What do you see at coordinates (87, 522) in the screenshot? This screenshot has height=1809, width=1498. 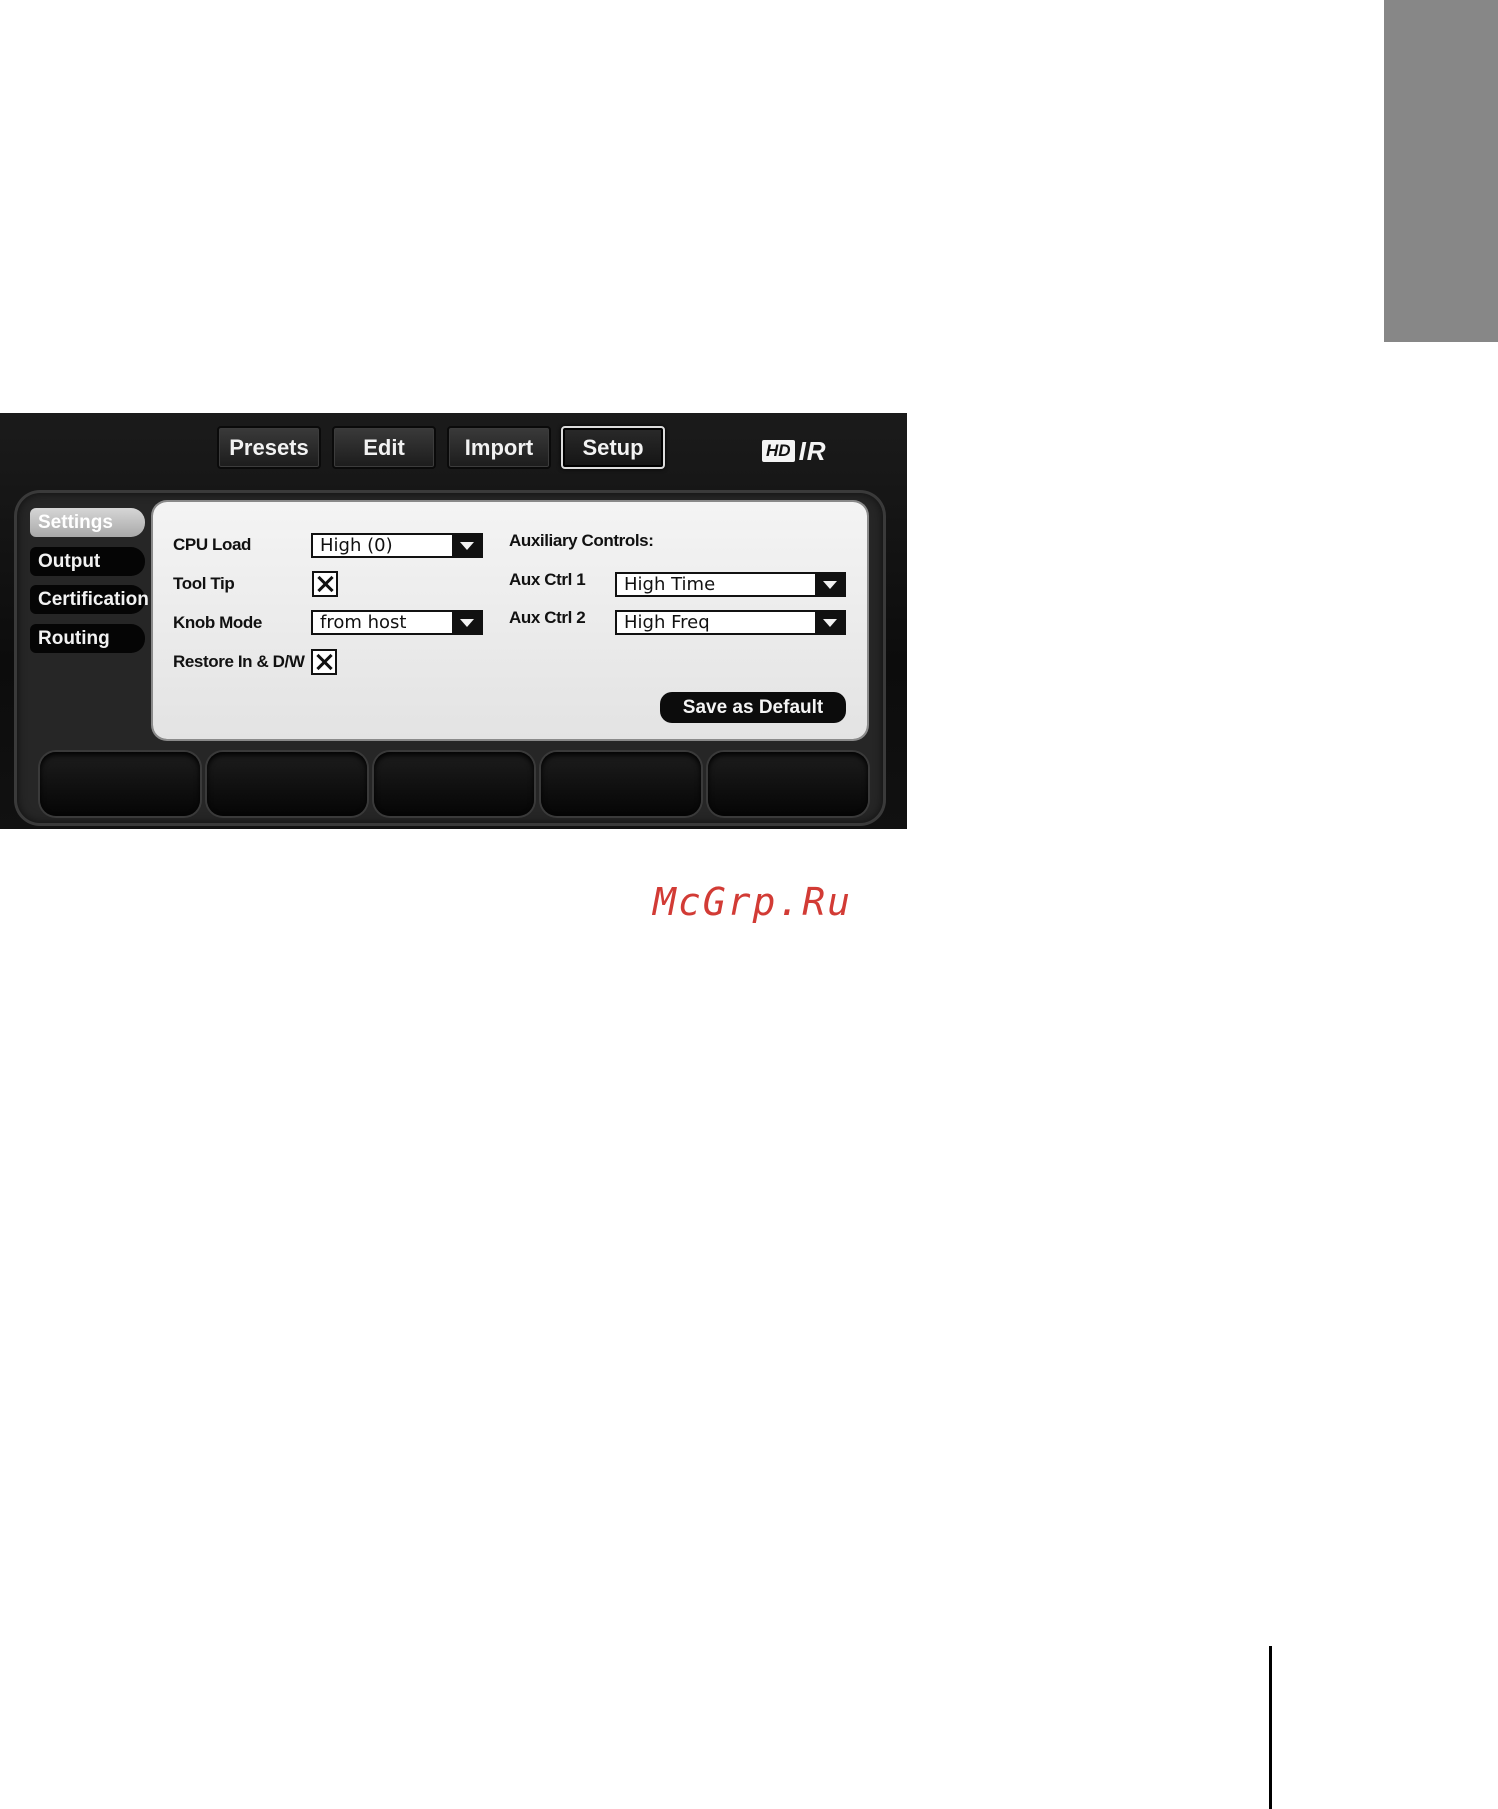 I see `sidebar-item-settings: Settings` at bounding box center [87, 522].